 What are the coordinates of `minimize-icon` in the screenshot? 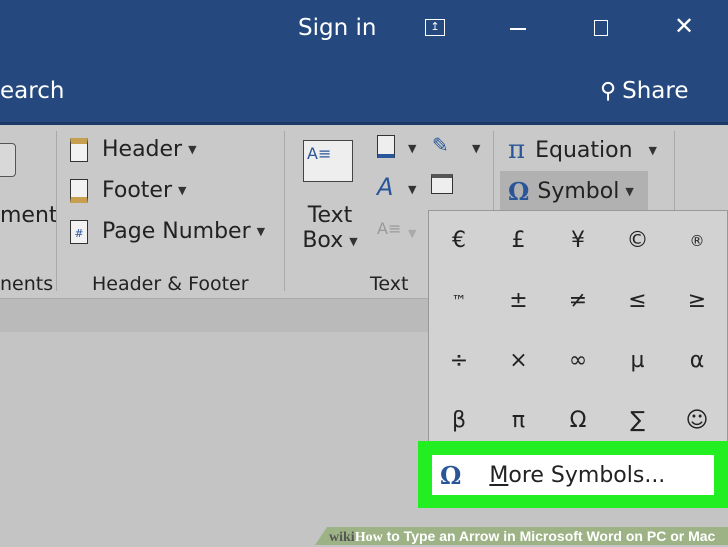 It's located at (518, 29).